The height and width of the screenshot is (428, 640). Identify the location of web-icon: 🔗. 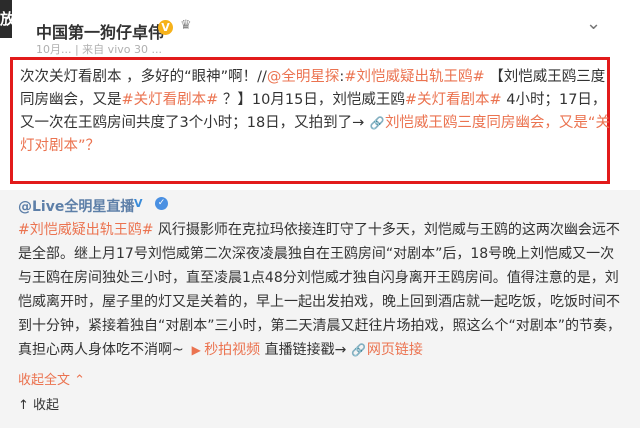
(359, 350).